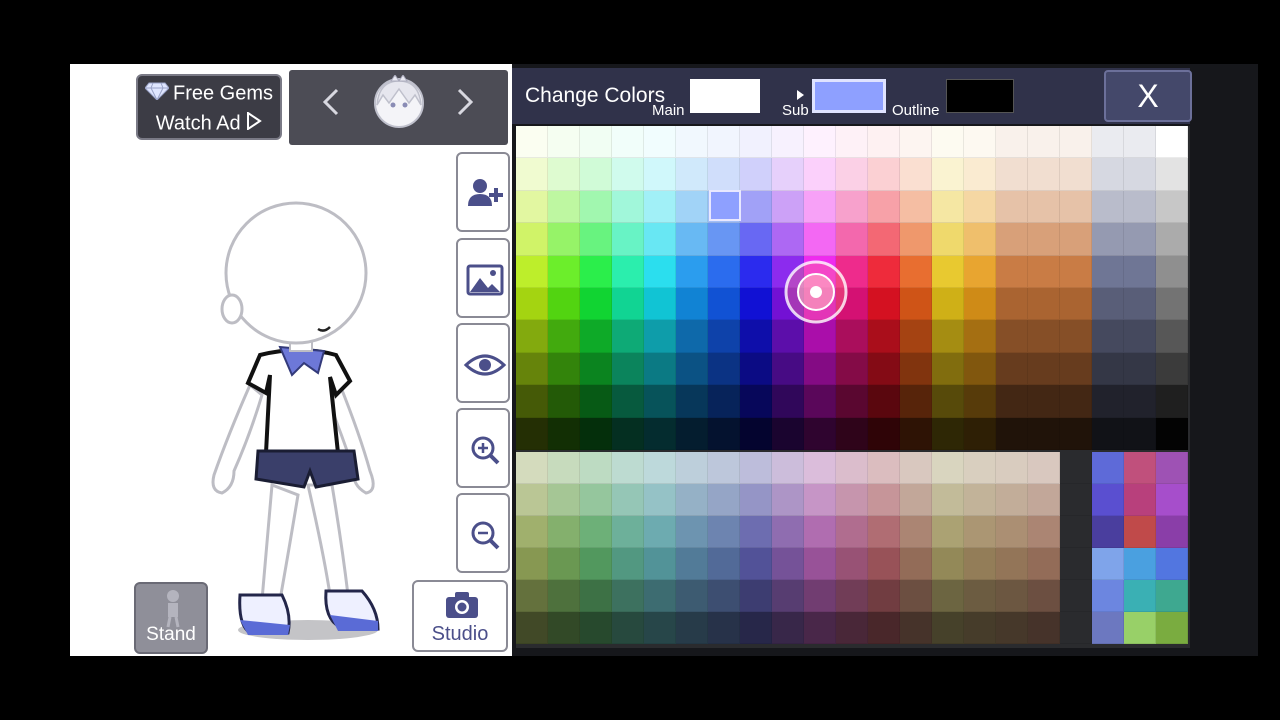  What do you see at coordinates (483, 533) in the screenshot?
I see `zoom-out-button` at bounding box center [483, 533].